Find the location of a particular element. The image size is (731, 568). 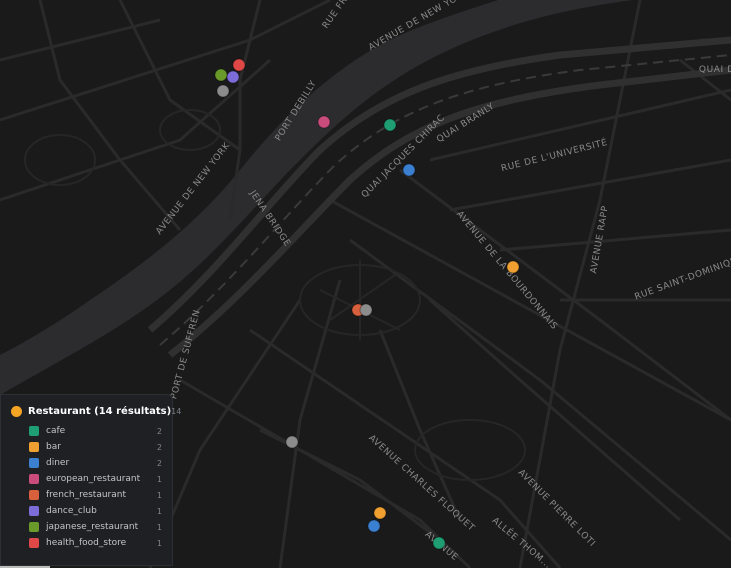

poi-marker-health-food-store is located at coordinates (239, 65).